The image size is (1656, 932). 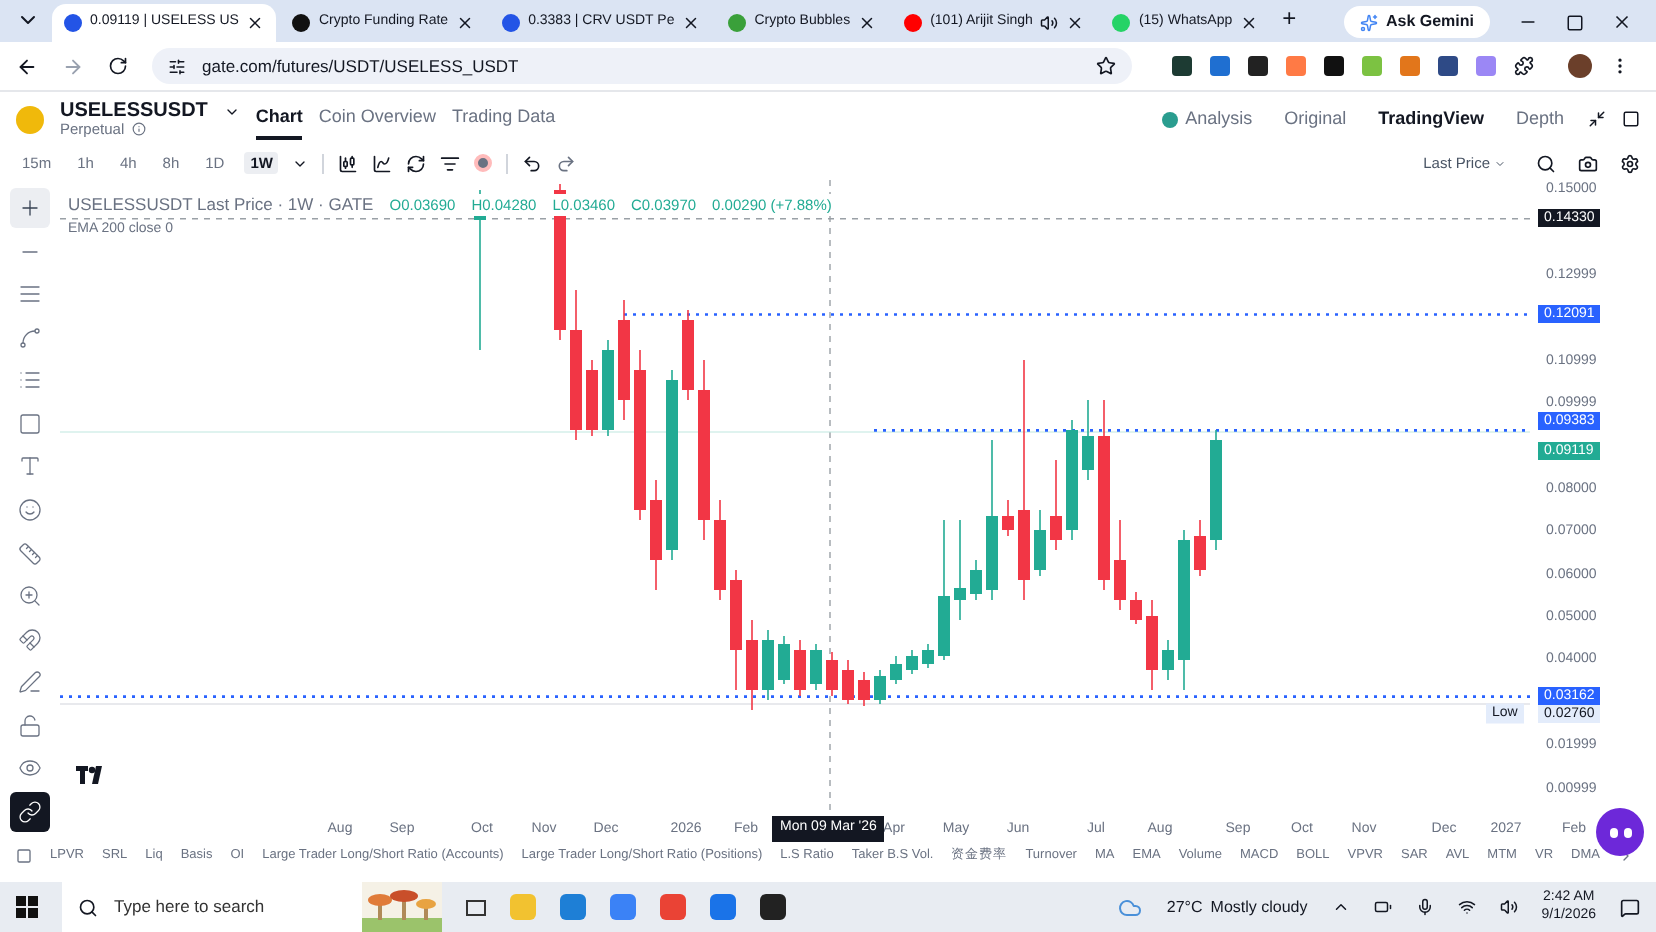 What do you see at coordinates (1630, 907) in the screenshot?
I see `notifications-icon` at bounding box center [1630, 907].